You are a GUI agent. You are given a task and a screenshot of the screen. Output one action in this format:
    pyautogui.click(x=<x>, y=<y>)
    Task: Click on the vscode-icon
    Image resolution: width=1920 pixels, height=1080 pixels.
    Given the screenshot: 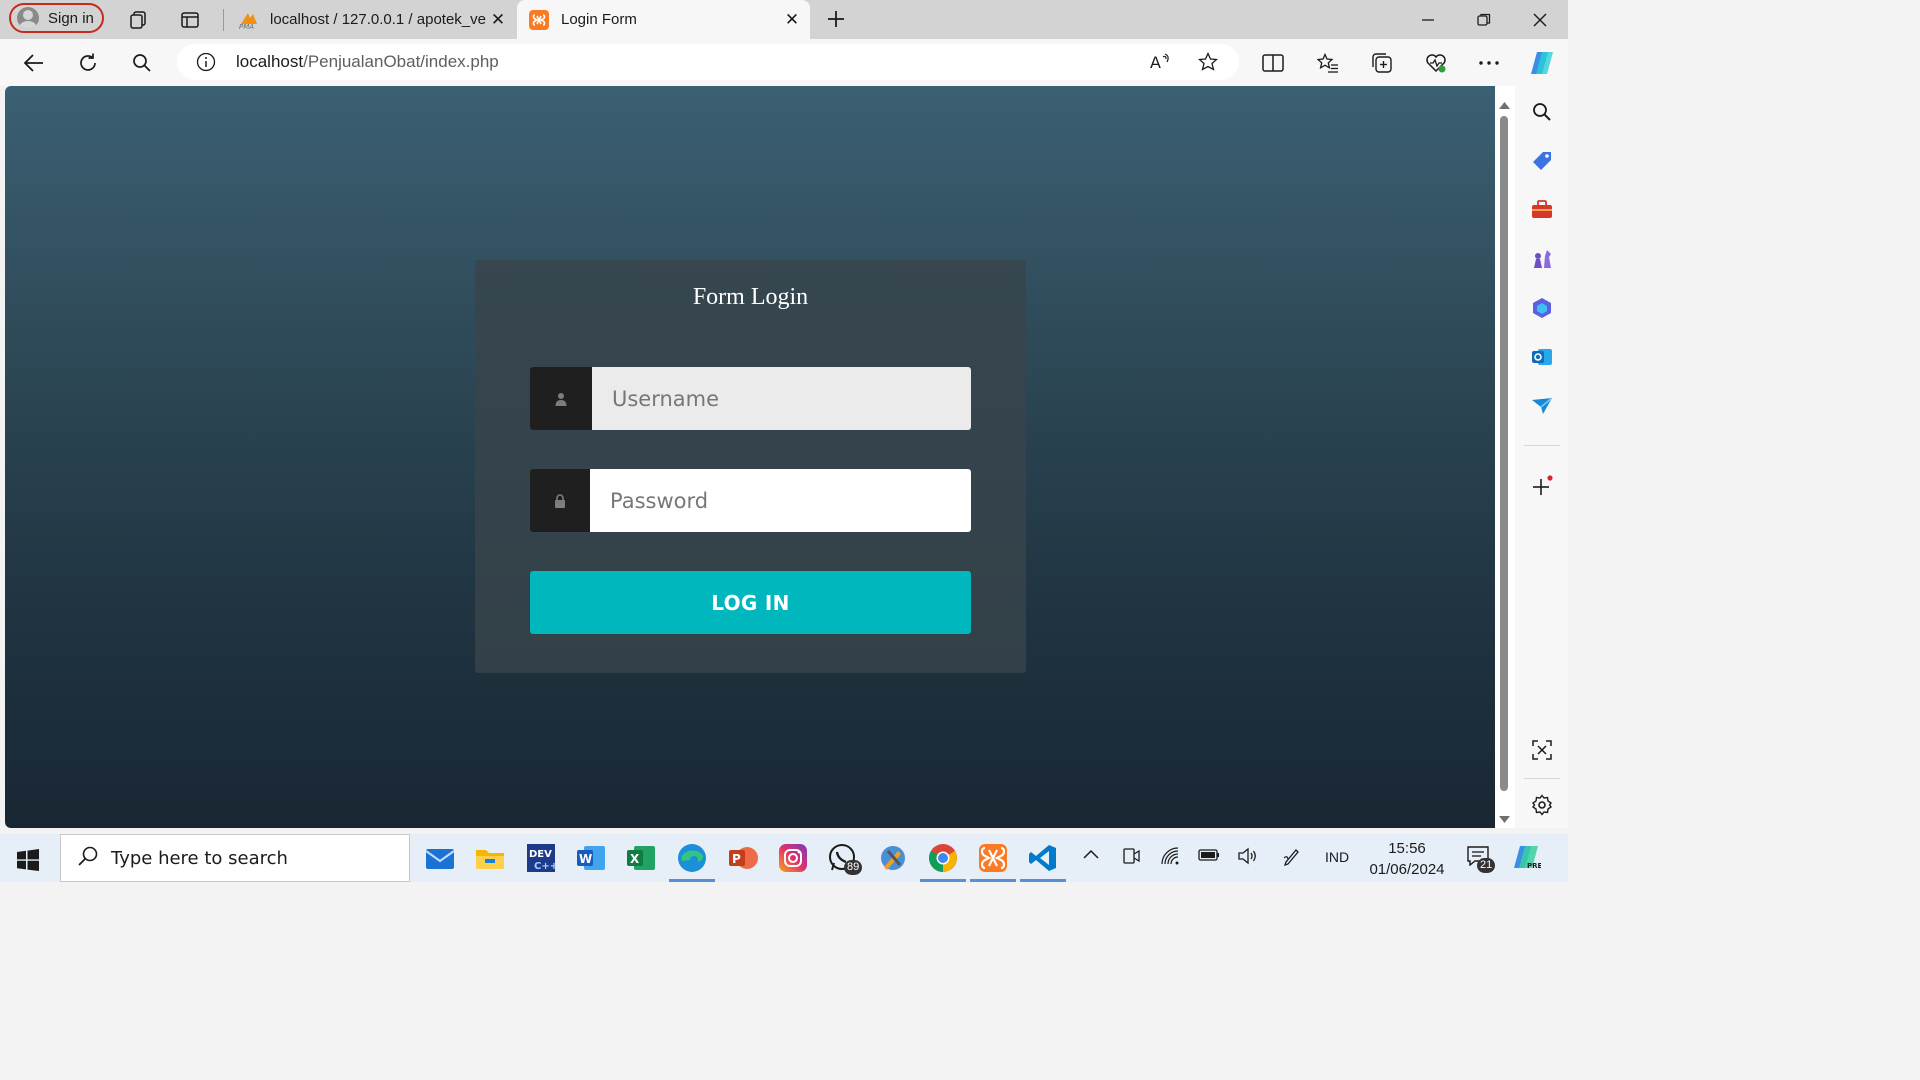 What is the action you would take?
    pyautogui.click(x=1043, y=862)
    